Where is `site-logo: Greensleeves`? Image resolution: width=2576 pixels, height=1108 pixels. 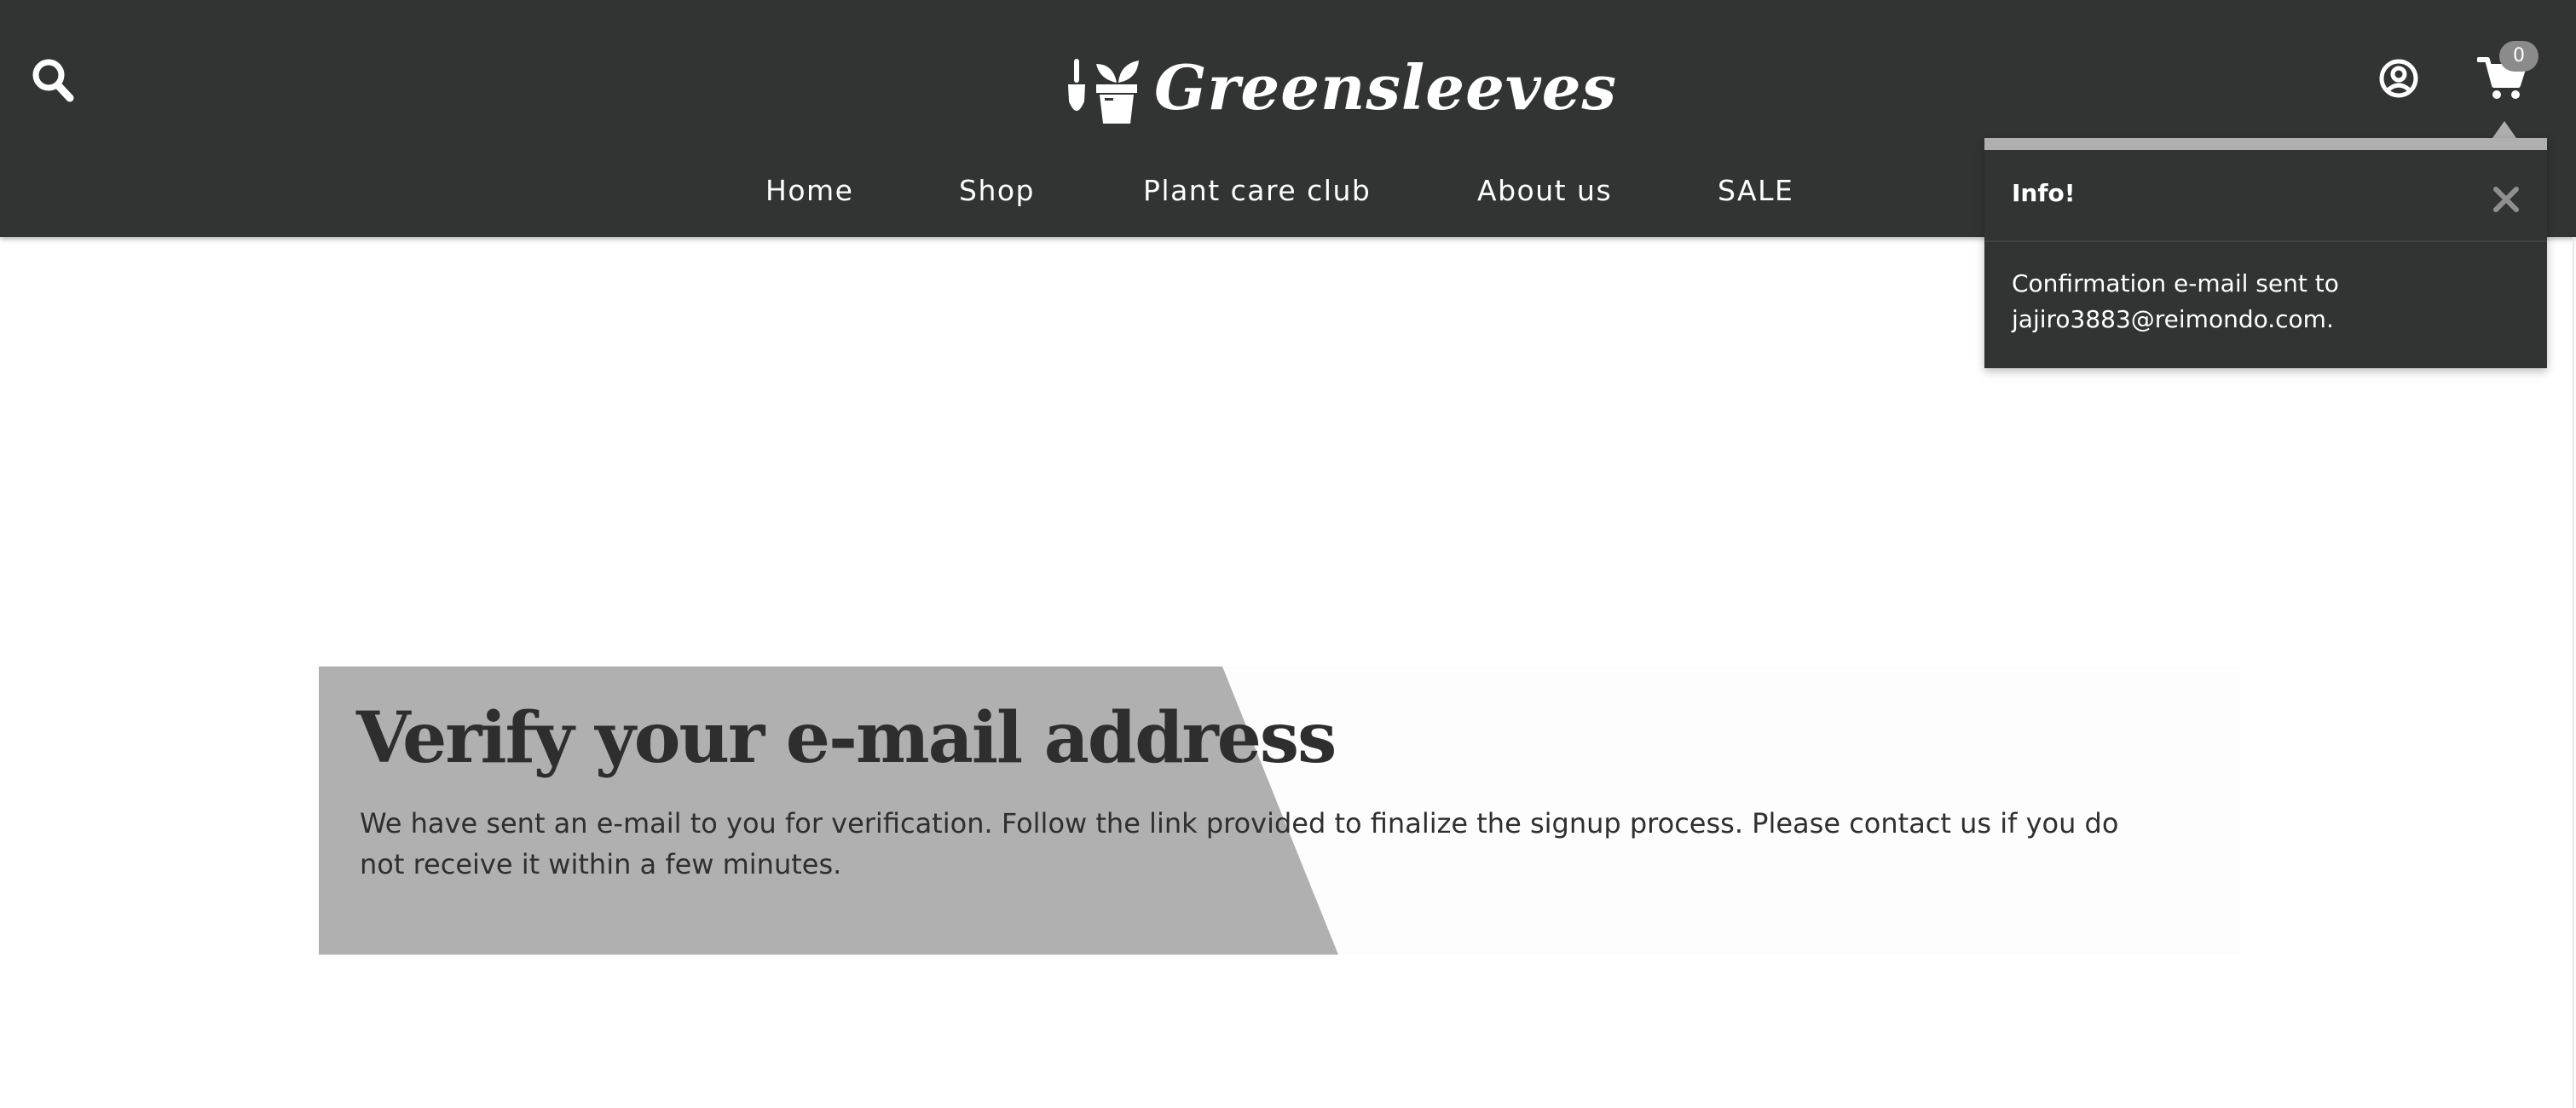
site-logo: Greensleeves is located at coordinates (1341, 87).